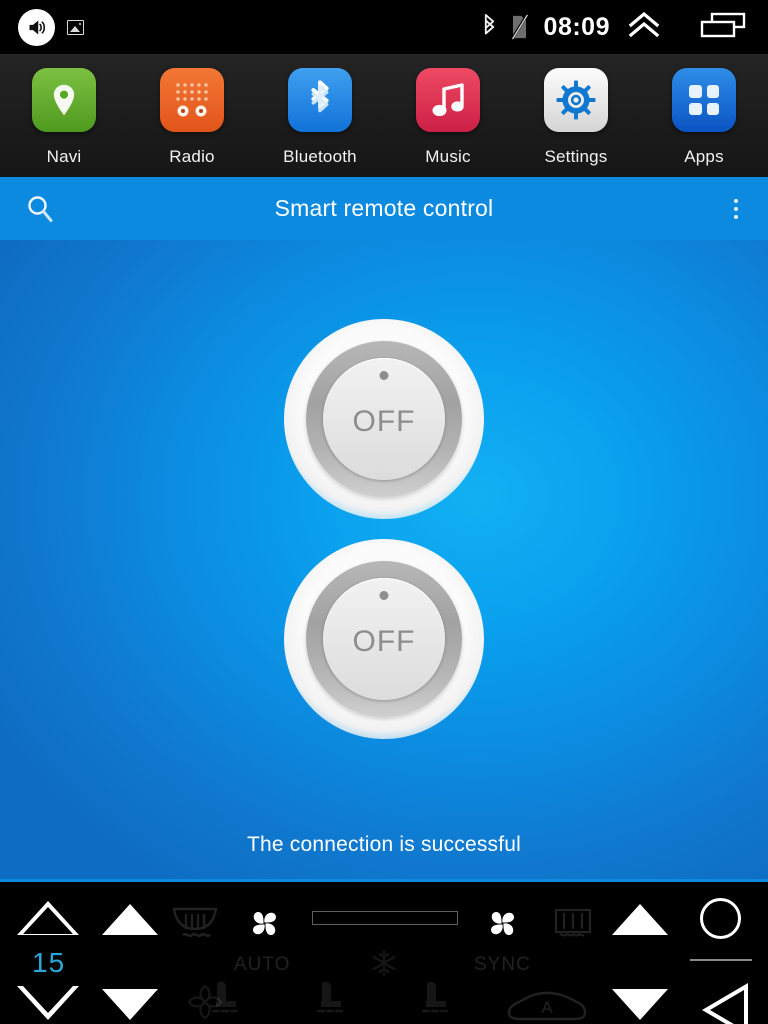 This screenshot has height=1024, width=768. I want to click on dock-label-apps: Apps, so click(704, 156).